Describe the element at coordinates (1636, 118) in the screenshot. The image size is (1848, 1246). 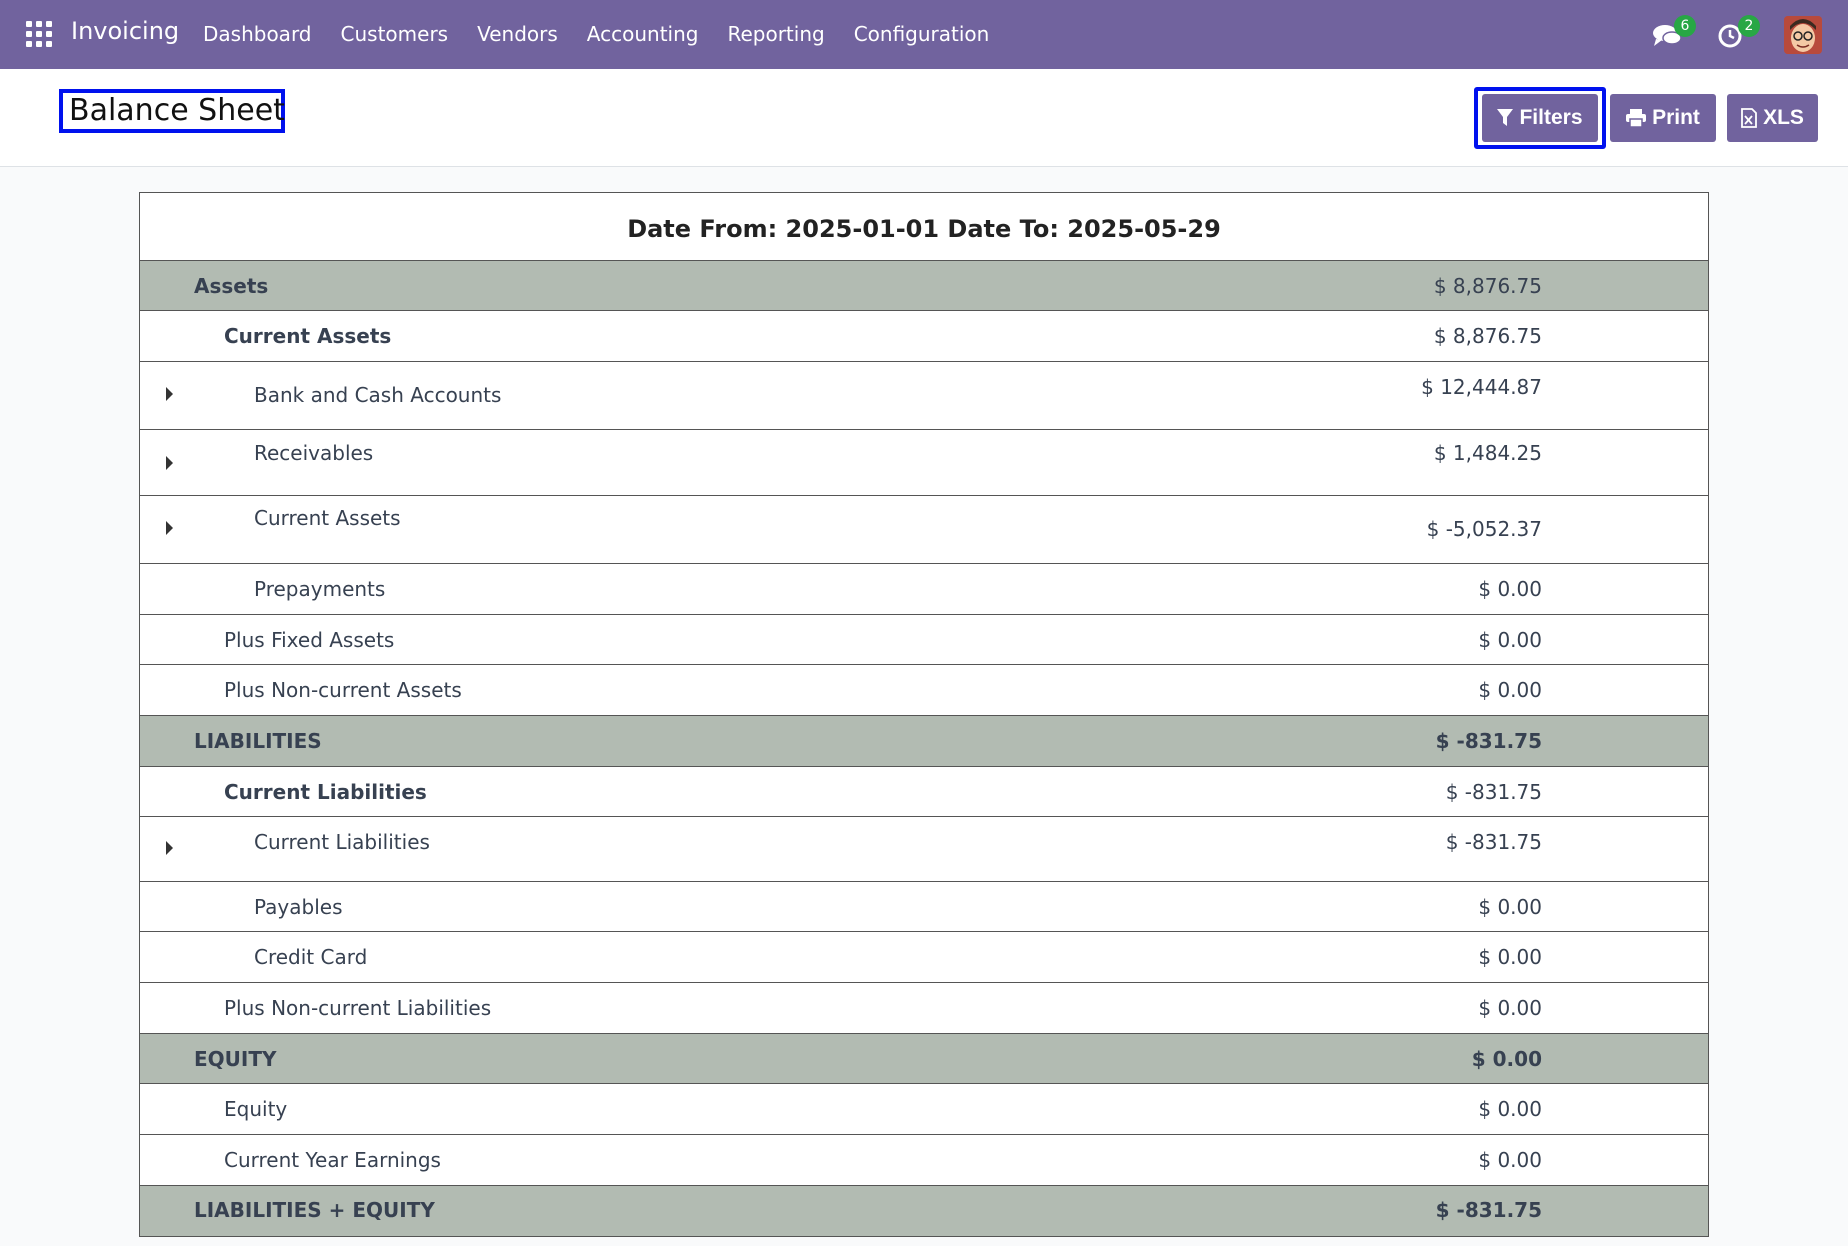
I see `printer-icon` at that location.